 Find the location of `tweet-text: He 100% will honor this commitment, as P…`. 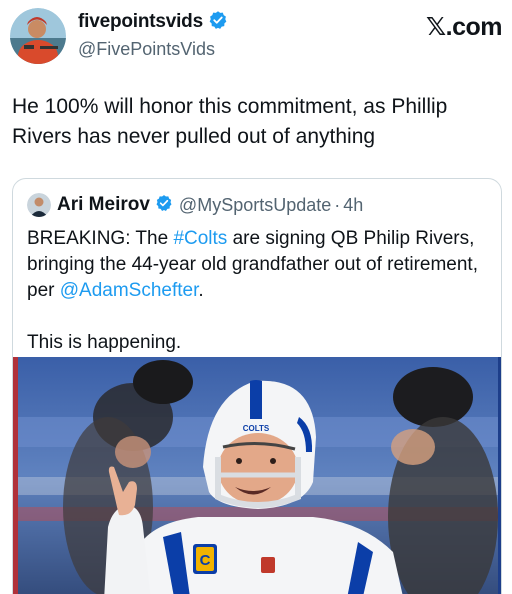

tweet-text: He 100% will honor this commitment, as P… is located at coordinates (230, 121).